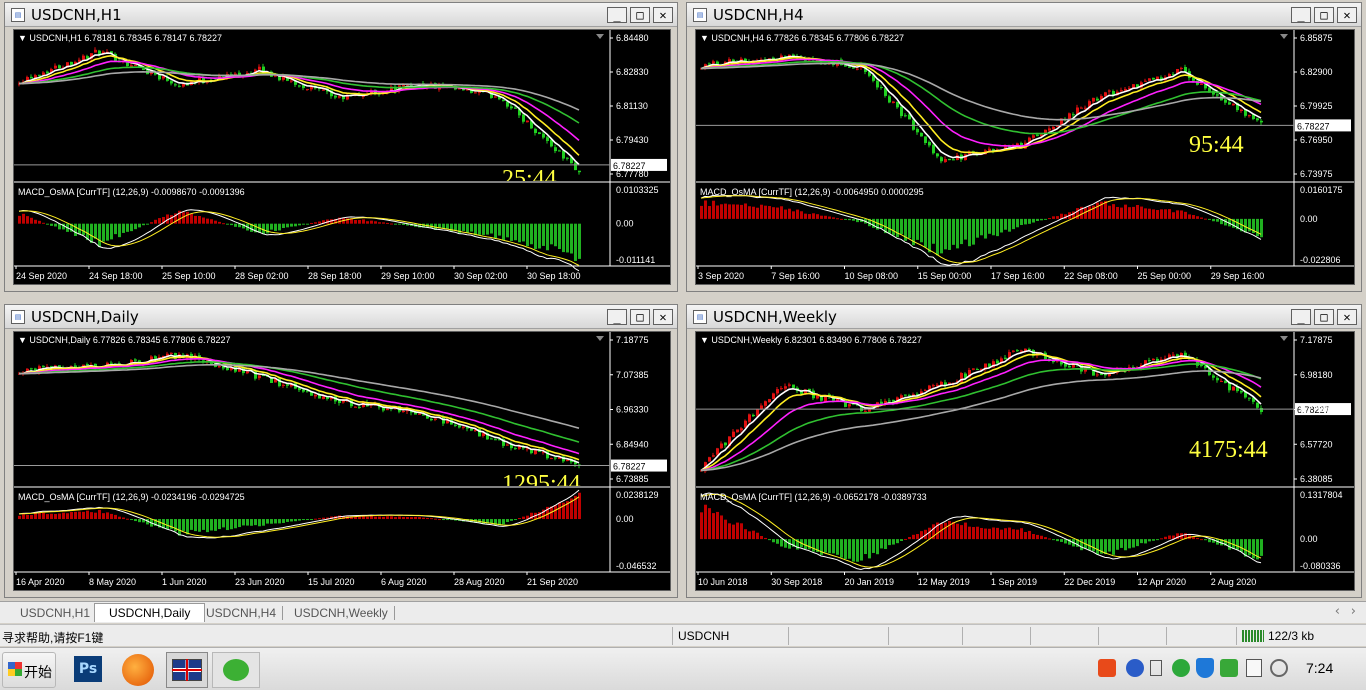 This screenshot has width=1366, height=690. What do you see at coordinates (1135, 668) in the screenshot?
I see `help-icon` at bounding box center [1135, 668].